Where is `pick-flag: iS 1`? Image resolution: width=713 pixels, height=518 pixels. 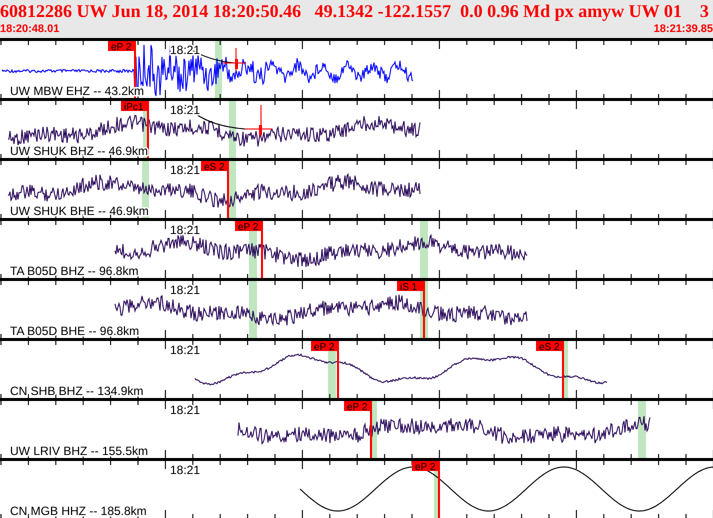
pick-flag: iS 1 is located at coordinates (410, 287).